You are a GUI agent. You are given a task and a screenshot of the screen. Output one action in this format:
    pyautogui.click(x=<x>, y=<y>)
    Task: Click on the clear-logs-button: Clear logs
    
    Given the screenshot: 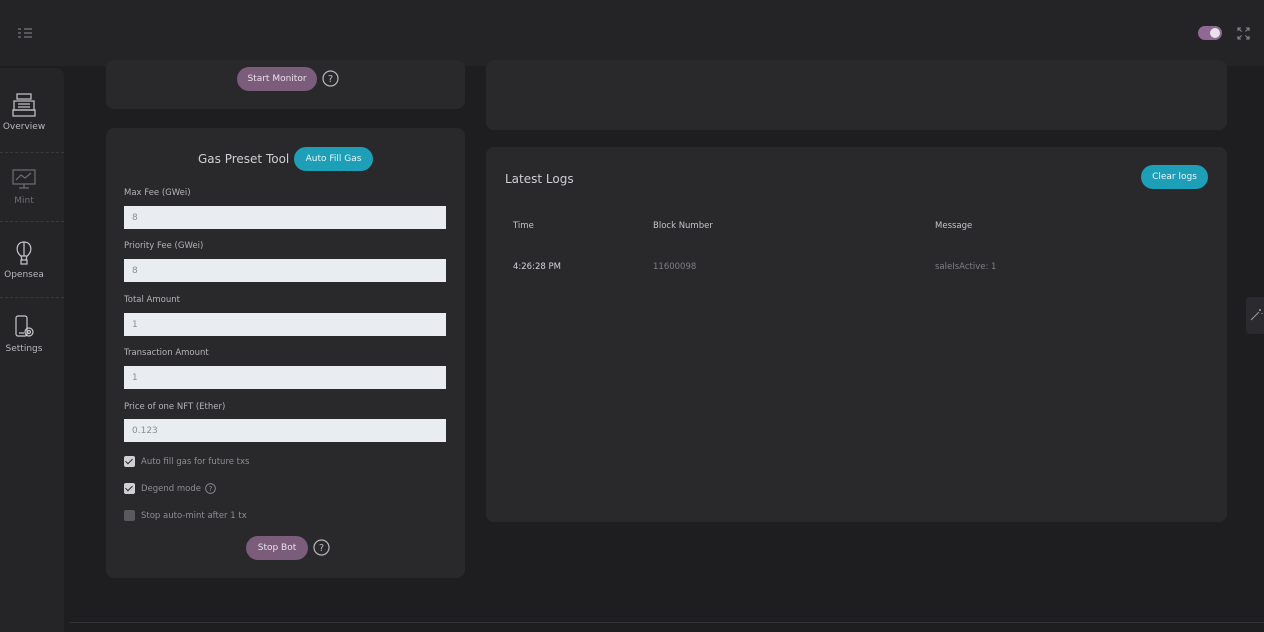 What is the action you would take?
    pyautogui.click(x=1174, y=177)
    